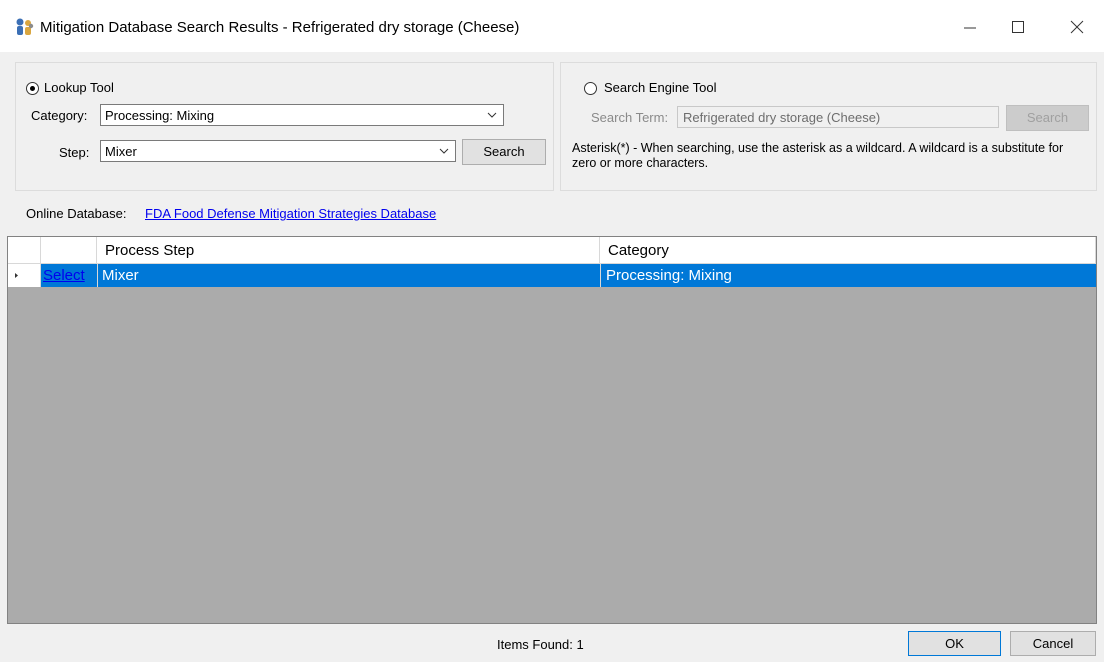 The image size is (1104, 662). What do you see at coordinates (160, 115) in the screenshot?
I see `category-value: Processing: Mixing` at bounding box center [160, 115].